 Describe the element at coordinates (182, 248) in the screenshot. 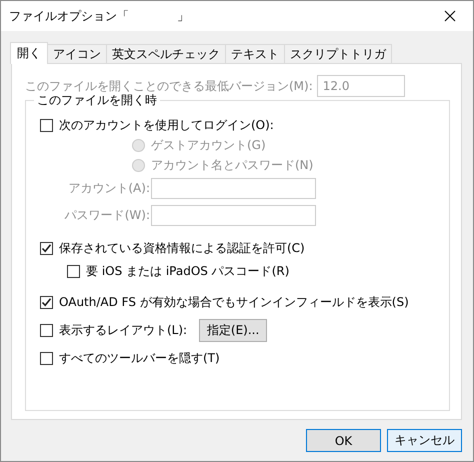

I see `checkbox-label: 保存されている資格情報による認証を許可(C)` at that location.